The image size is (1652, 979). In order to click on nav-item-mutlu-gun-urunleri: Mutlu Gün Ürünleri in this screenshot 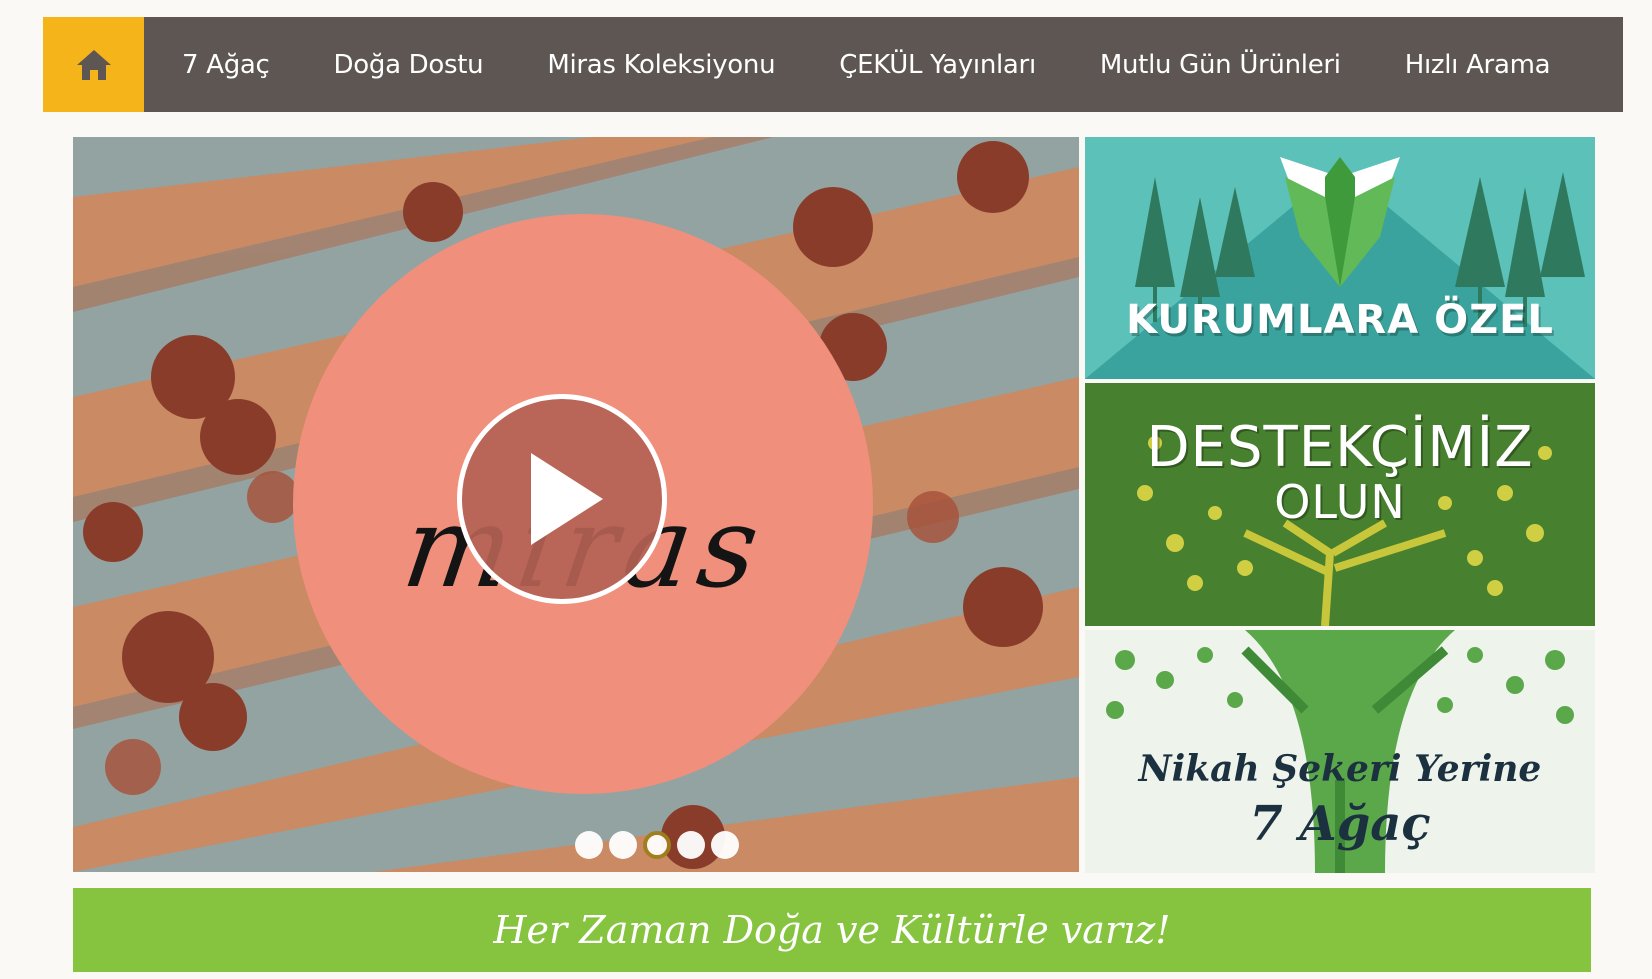, I will do `click(1220, 64)`.